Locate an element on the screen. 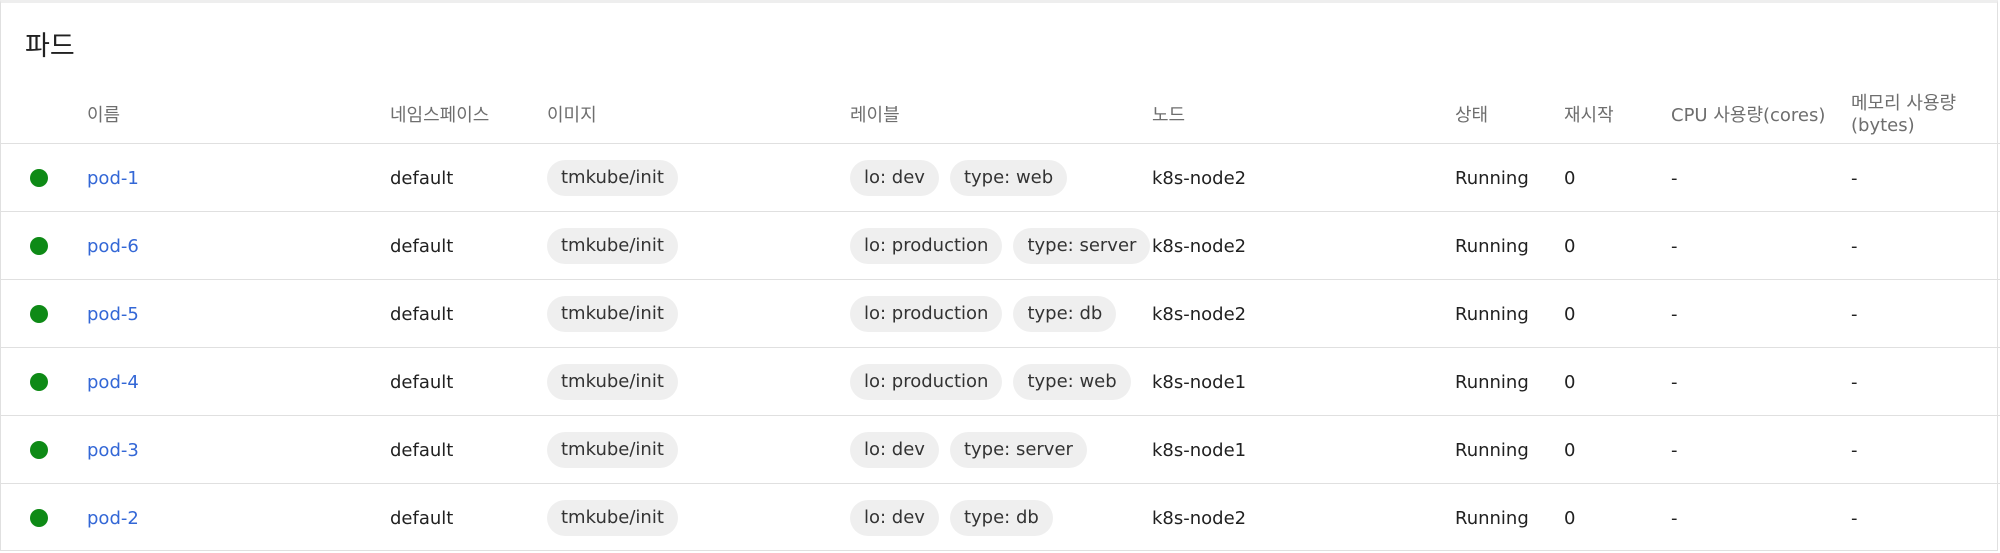  column-header-restarts: 재시작 is located at coordinates (1589, 116).